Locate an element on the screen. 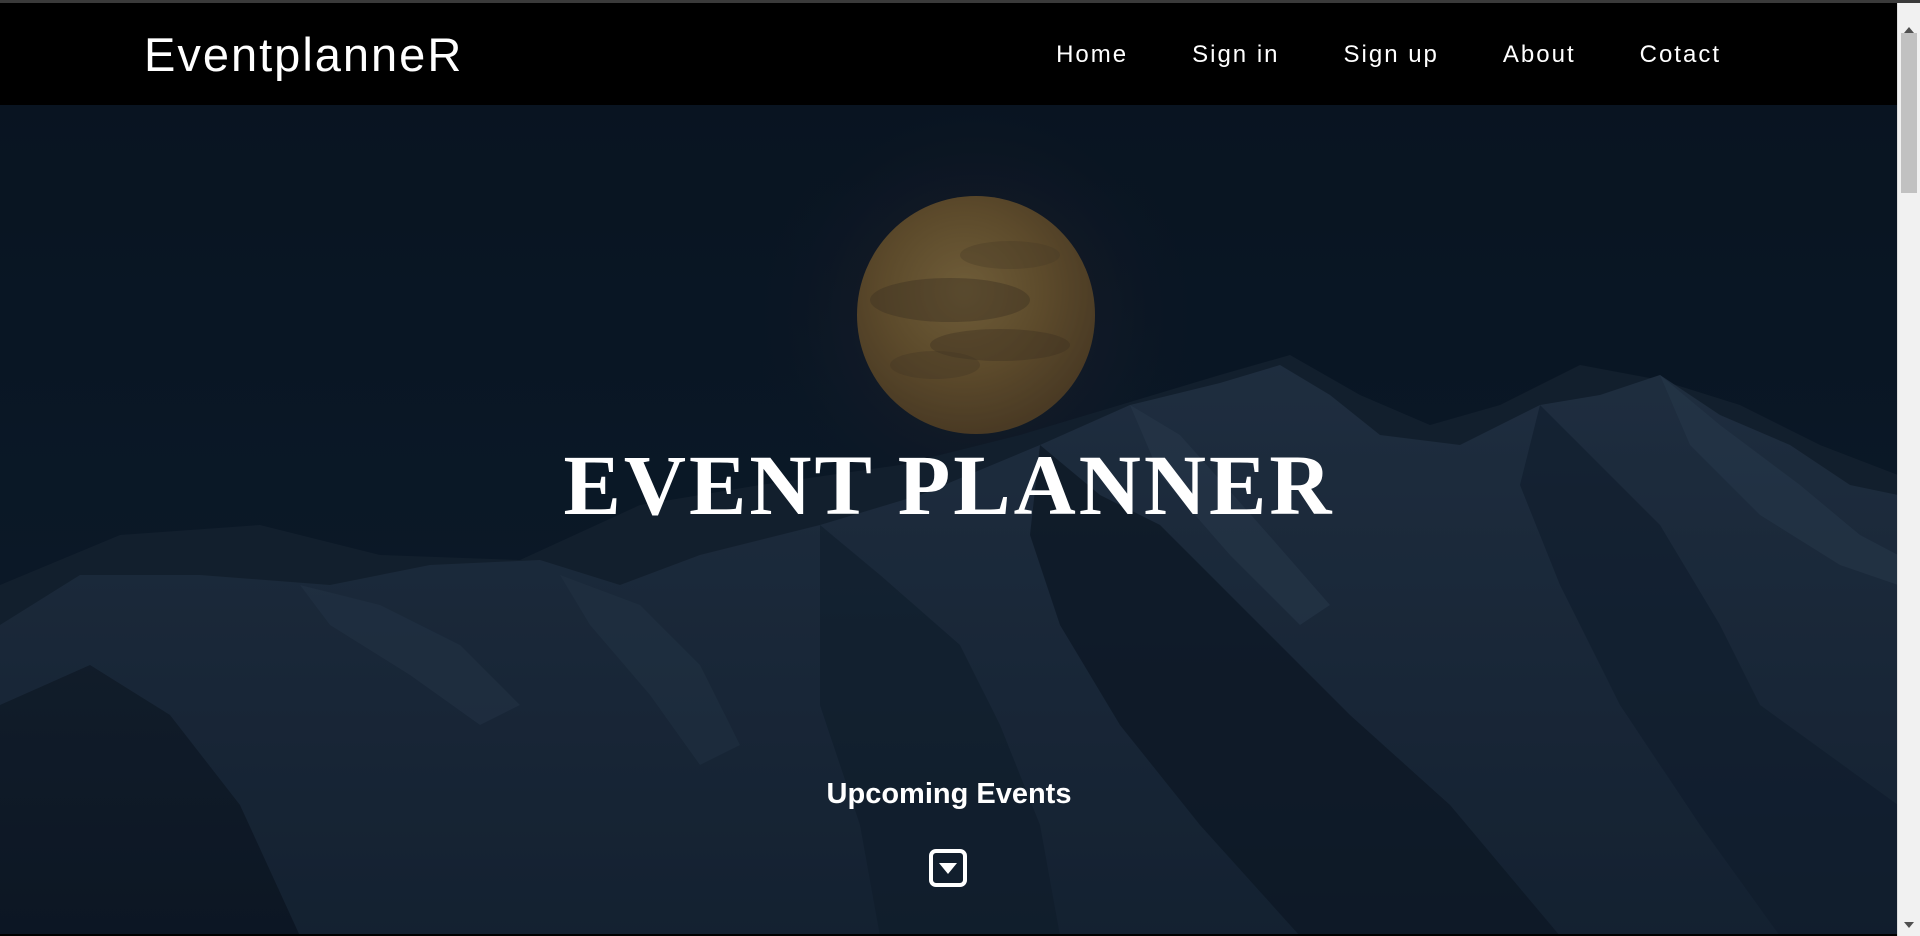 The image size is (1920, 936). brand-logo-link: EventplanneR is located at coordinates (303, 54).